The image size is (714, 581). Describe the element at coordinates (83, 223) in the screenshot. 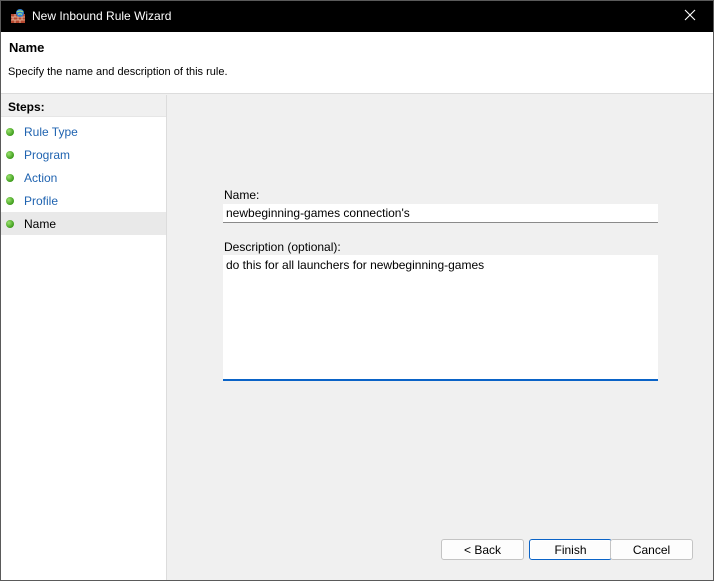

I see `step-name: Name` at that location.